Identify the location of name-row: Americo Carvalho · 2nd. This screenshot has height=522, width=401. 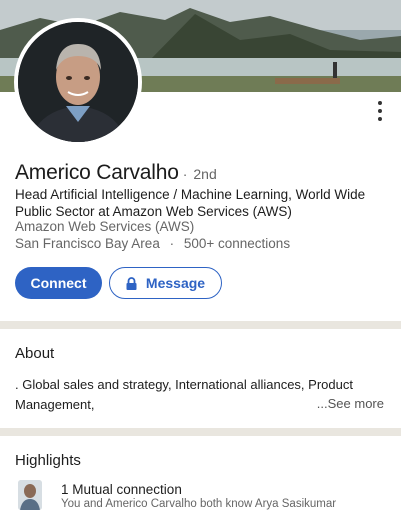
(116, 173).